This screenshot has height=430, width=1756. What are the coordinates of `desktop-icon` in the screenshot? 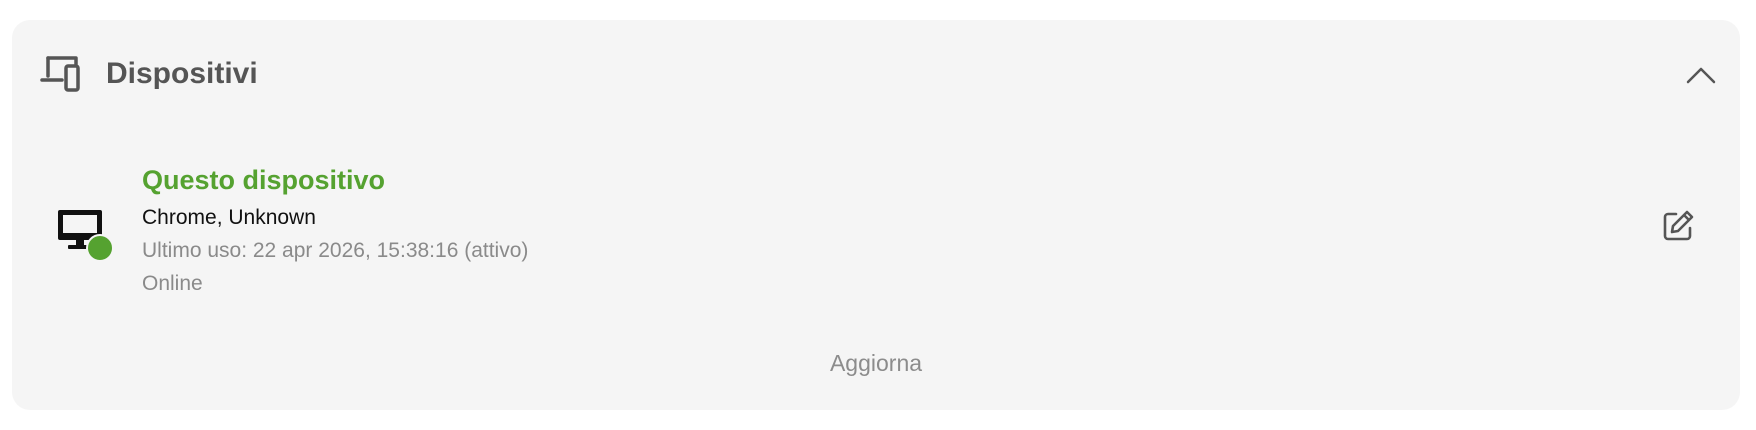 It's located at (86, 236).